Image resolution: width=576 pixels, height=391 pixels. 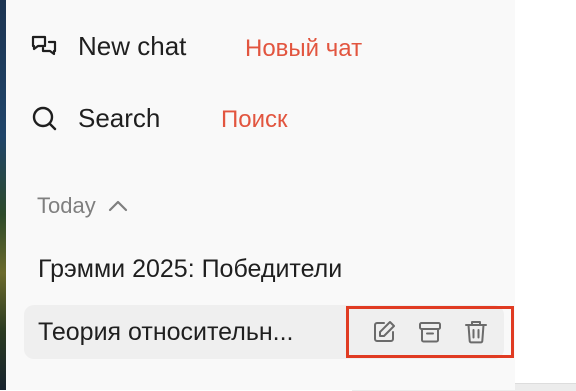 I want to click on new-chat-icon, so click(x=44, y=46).